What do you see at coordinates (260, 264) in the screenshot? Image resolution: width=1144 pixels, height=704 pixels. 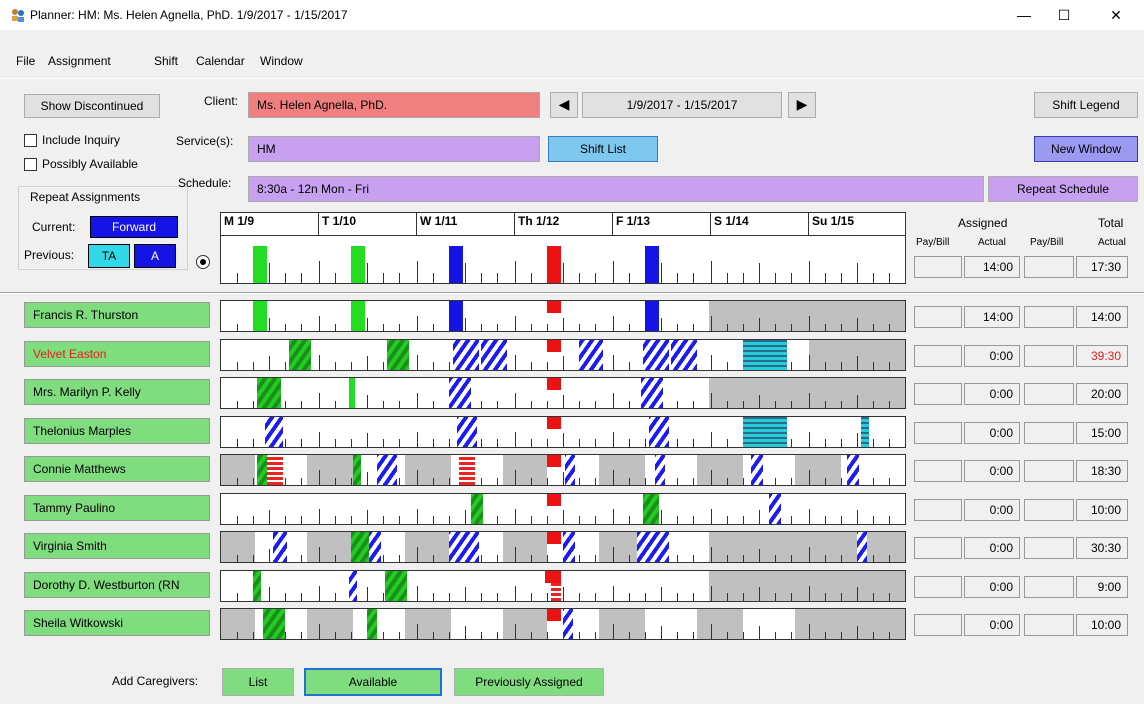 I see `scheduled-shift-mon` at bounding box center [260, 264].